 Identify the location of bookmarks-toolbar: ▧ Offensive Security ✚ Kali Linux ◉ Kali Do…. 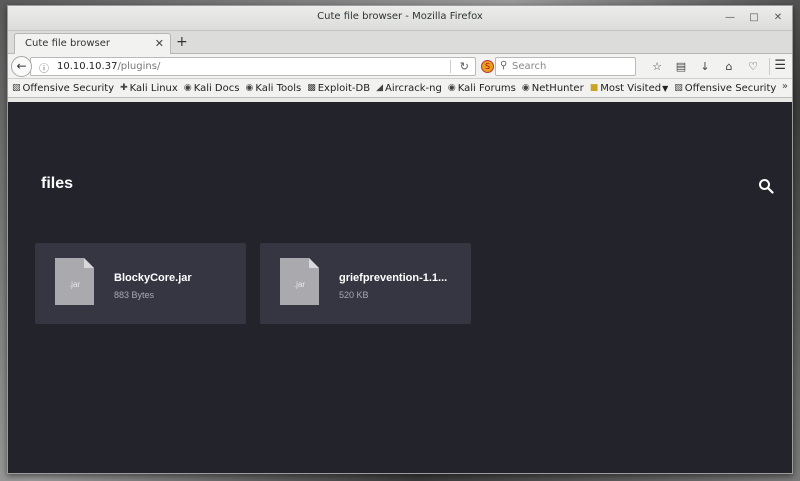
(400, 88).